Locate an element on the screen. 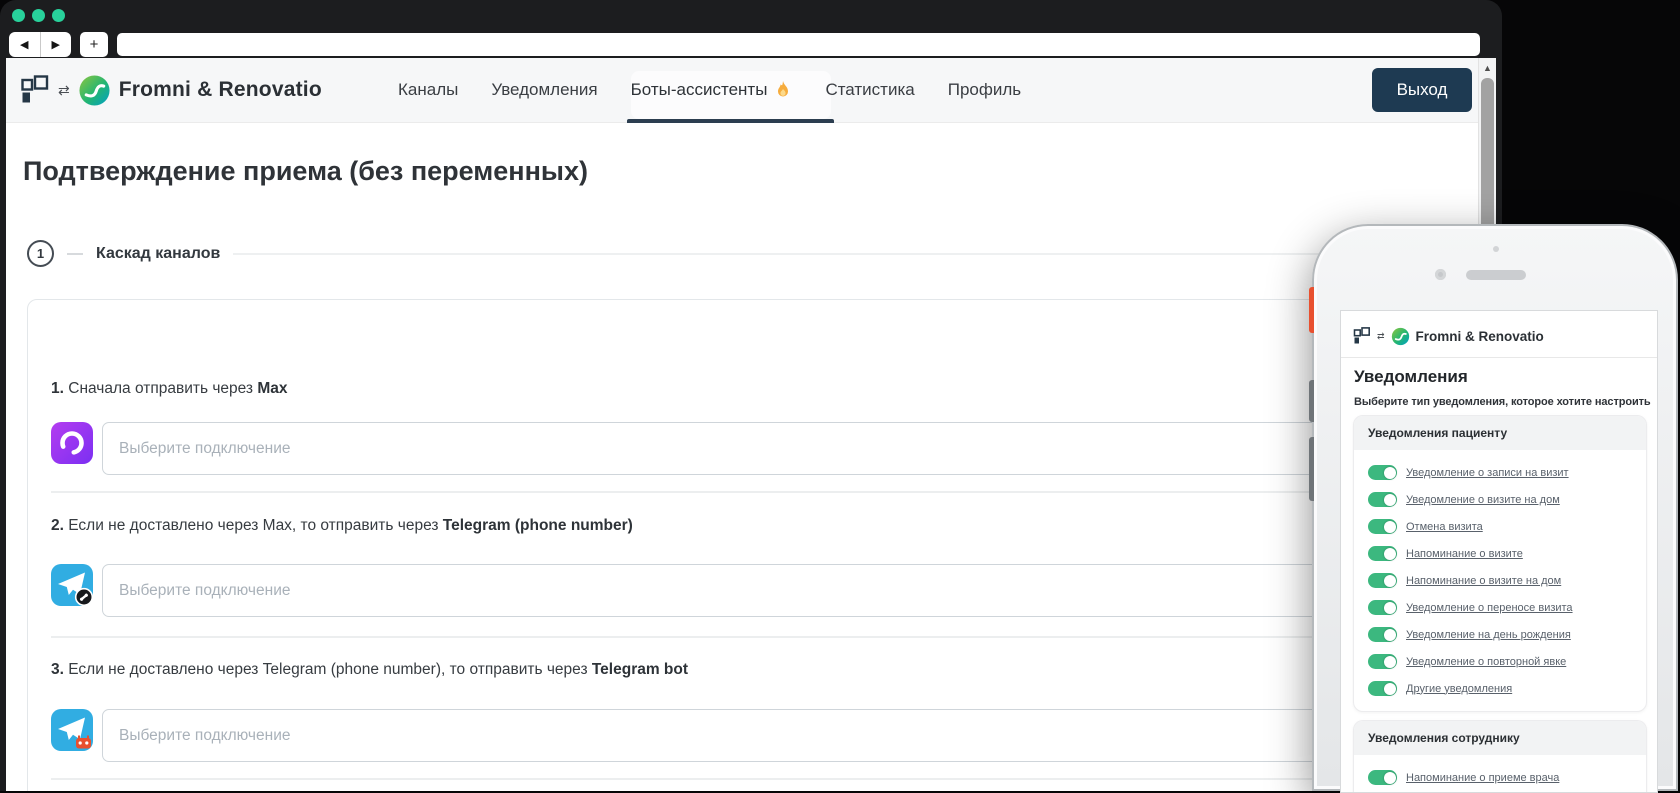 The width and height of the screenshot is (1680, 793). forward-icon: ▶ is located at coordinates (55, 44).